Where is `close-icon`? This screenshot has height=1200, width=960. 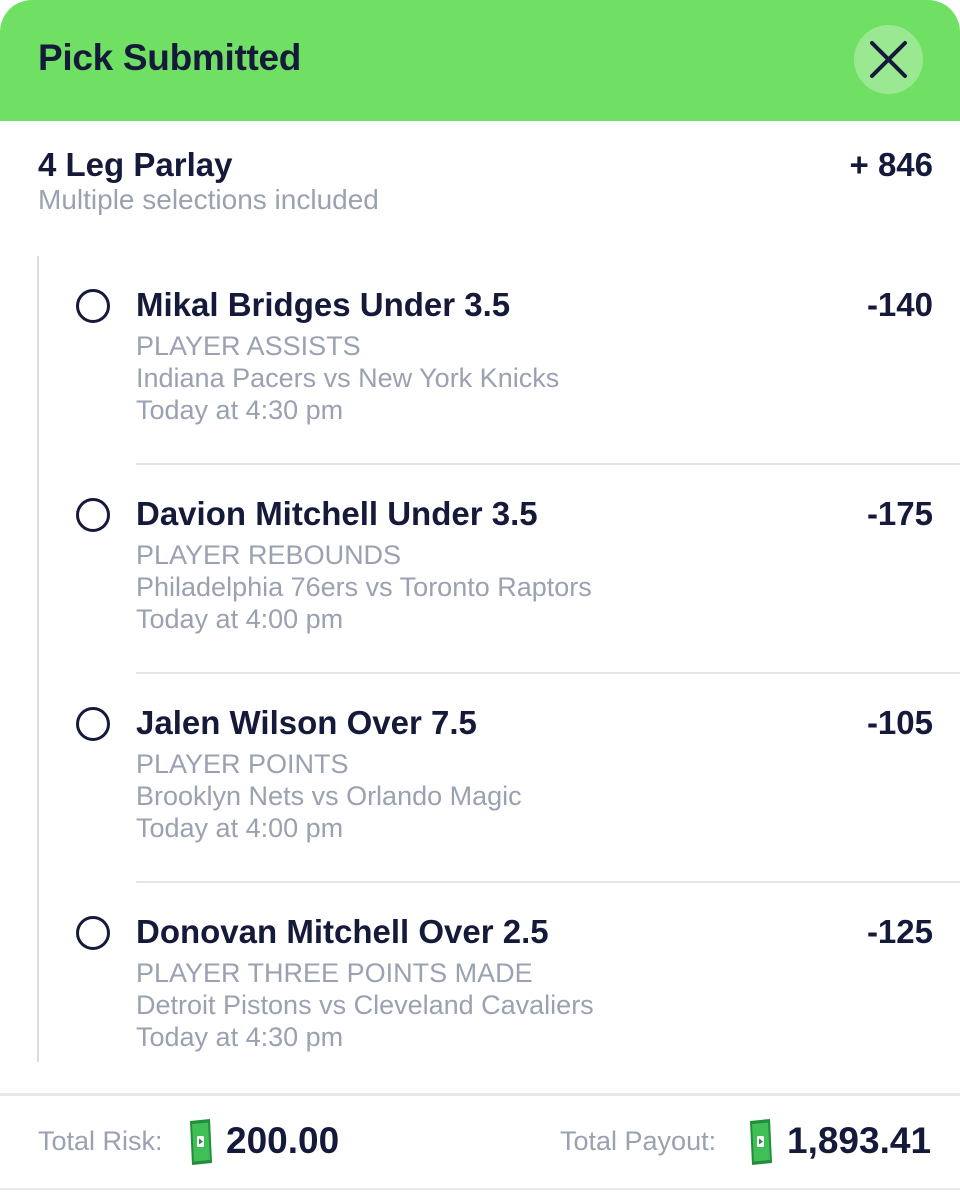
close-icon is located at coordinates (888, 59).